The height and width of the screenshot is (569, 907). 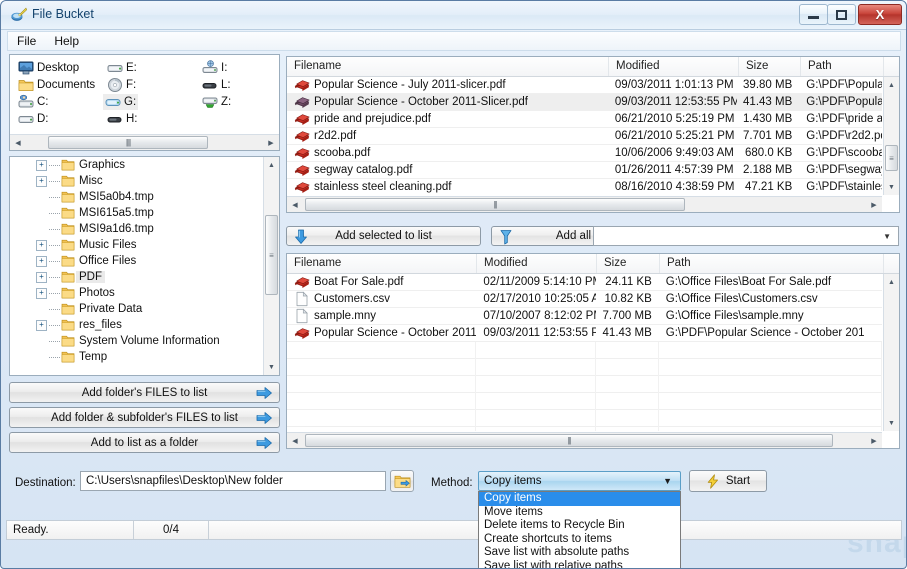 What do you see at coordinates (891, 352) in the screenshot?
I see `bucket-list-vertical-scrollbar: ▲ ▼` at bounding box center [891, 352].